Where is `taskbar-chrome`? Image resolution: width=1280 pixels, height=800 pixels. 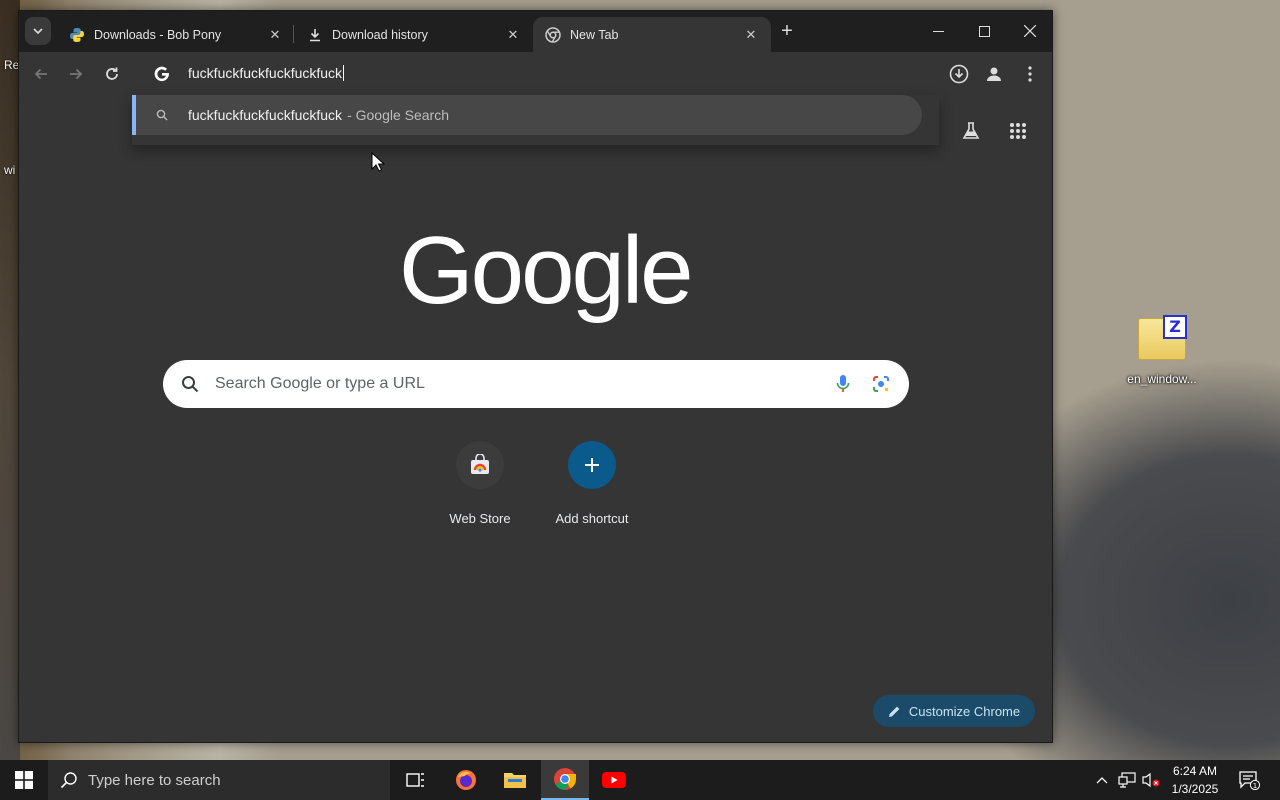
taskbar-chrome is located at coordinates (565, 780).